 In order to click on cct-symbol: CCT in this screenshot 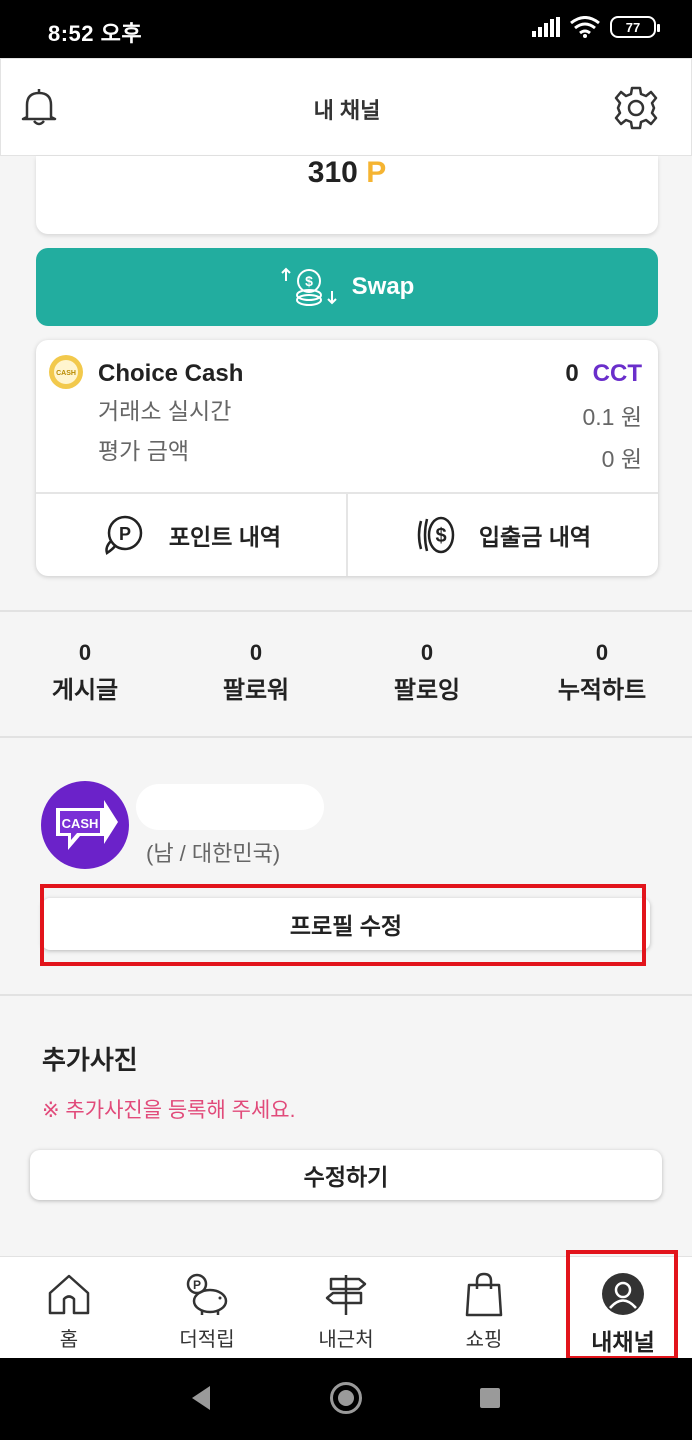, I will do `click(617, 373)`.